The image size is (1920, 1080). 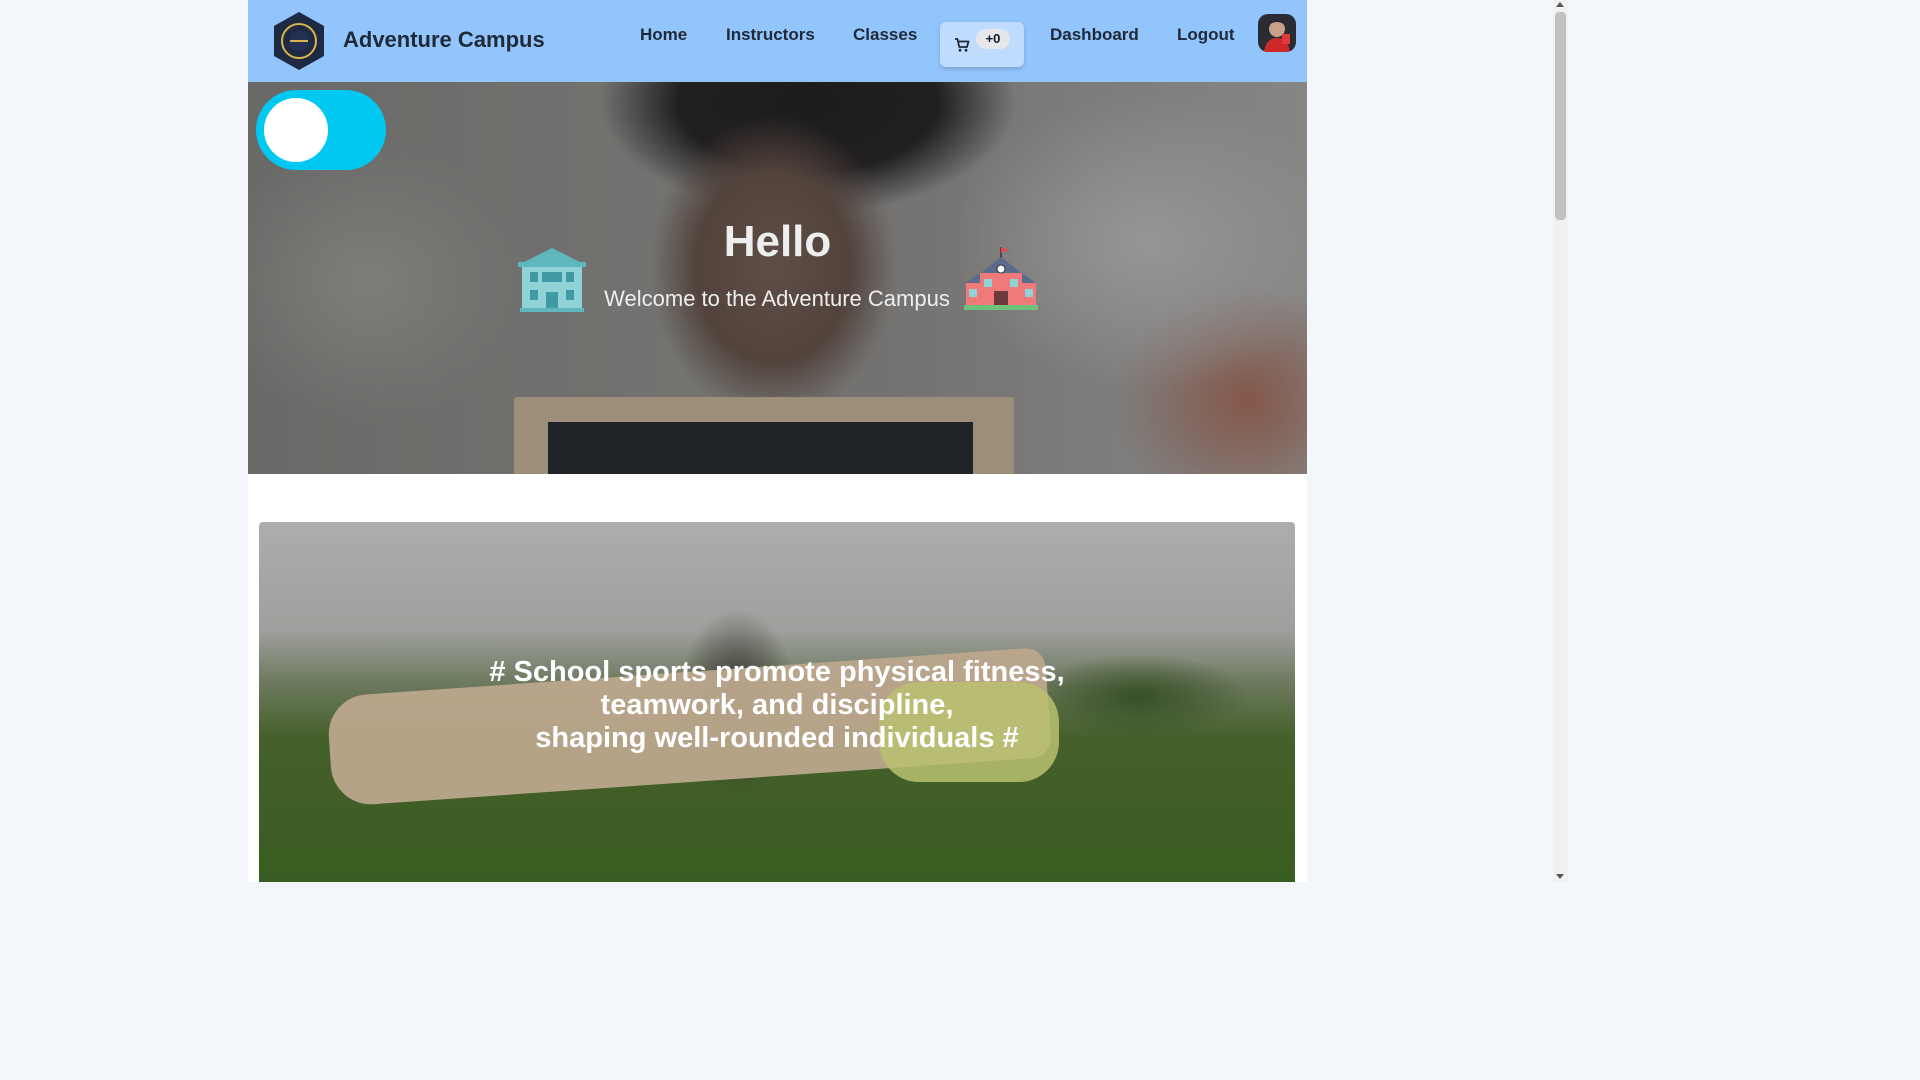 What do you see at coordinates (777, 298) in the screenshot?
I see `hero-subtitle: Welcome to the Adventure Campus` at bounding box center [777, 298].